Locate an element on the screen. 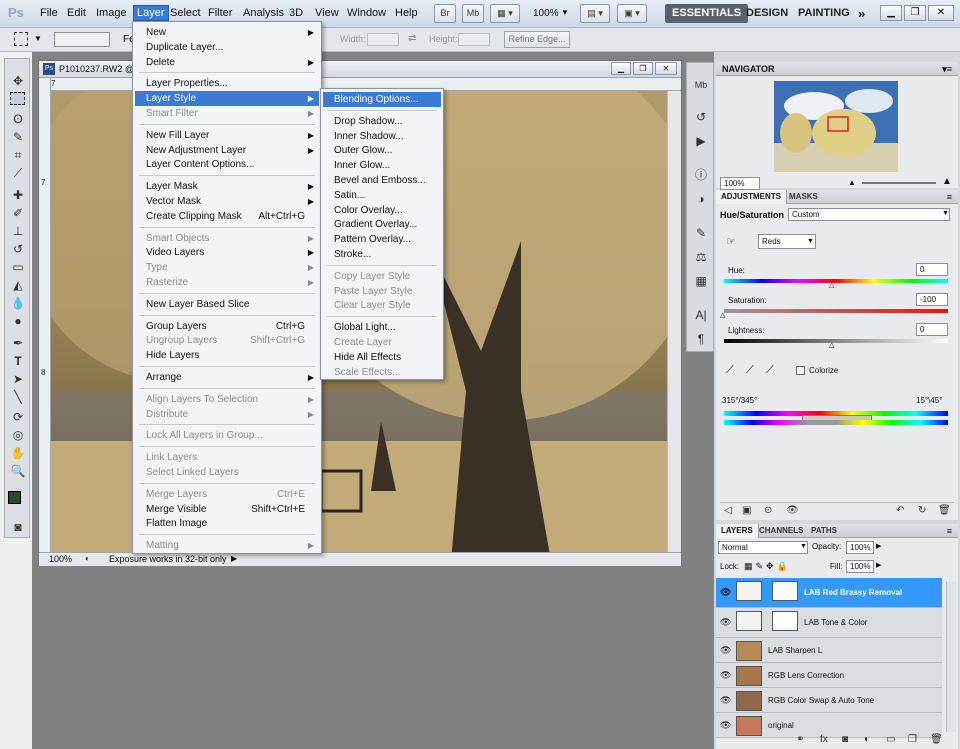 The width and height of the screenshot is (960, 749). menu-item-merge-visible: Merge Visible Shift+Ctrl+E is located at coordinates (227, 509).